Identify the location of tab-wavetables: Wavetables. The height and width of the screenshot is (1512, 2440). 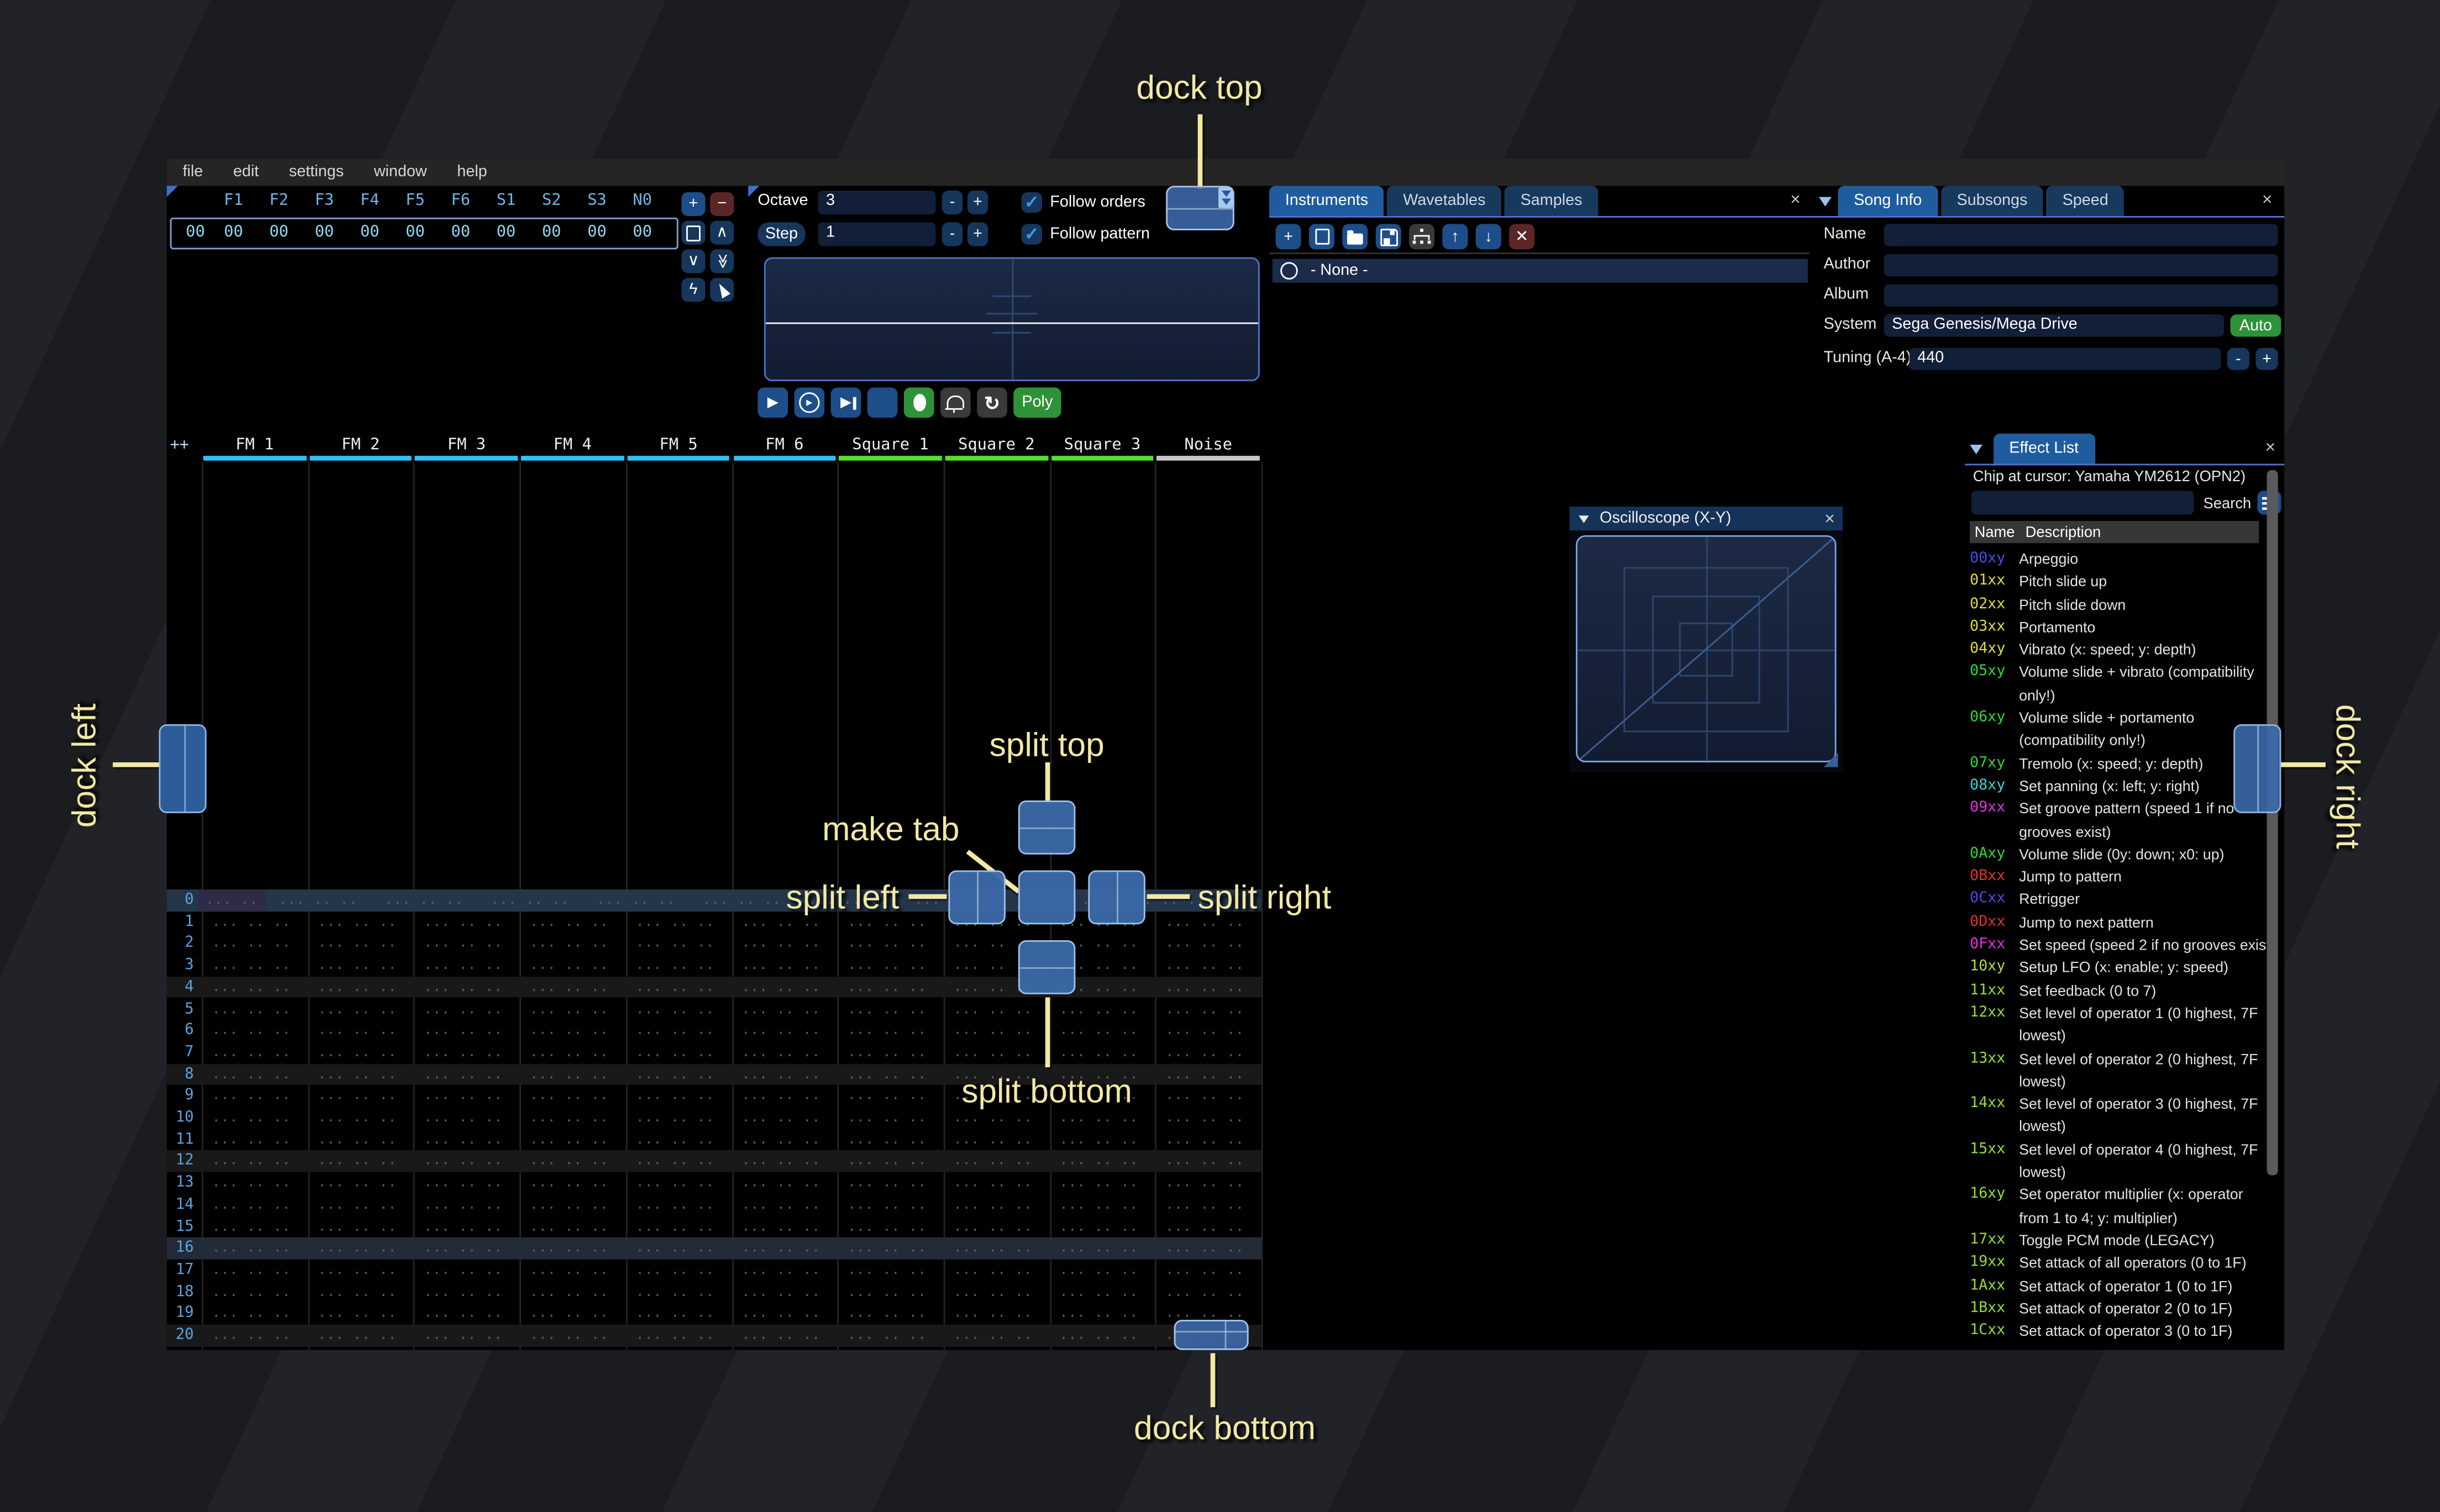
(1444, 201).